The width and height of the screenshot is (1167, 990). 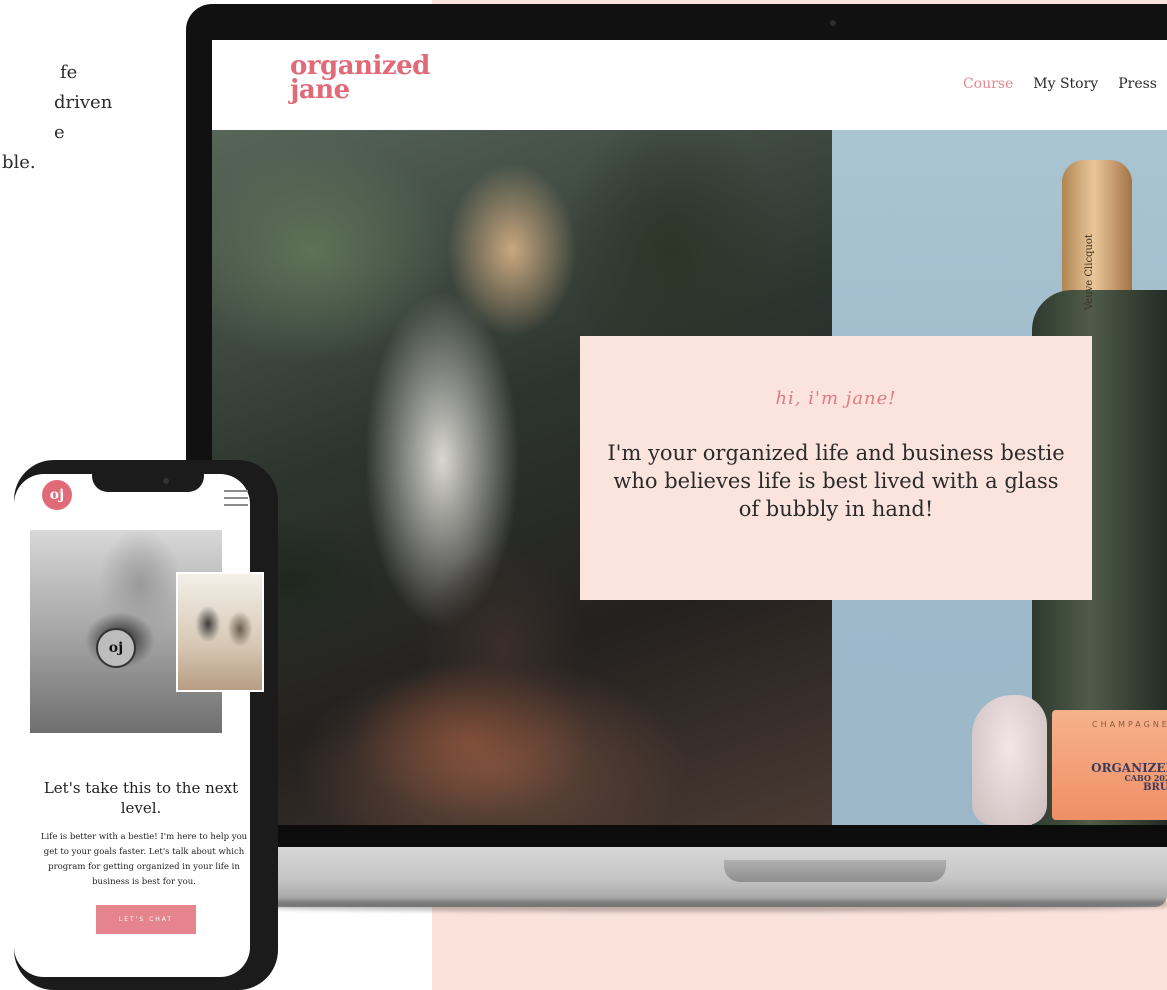 What do you see at coordinates (1129, 724) in the screenshot?
I see `bottle-label-champagne: CHAMPAGNE` at bounding box center [1129, 724].